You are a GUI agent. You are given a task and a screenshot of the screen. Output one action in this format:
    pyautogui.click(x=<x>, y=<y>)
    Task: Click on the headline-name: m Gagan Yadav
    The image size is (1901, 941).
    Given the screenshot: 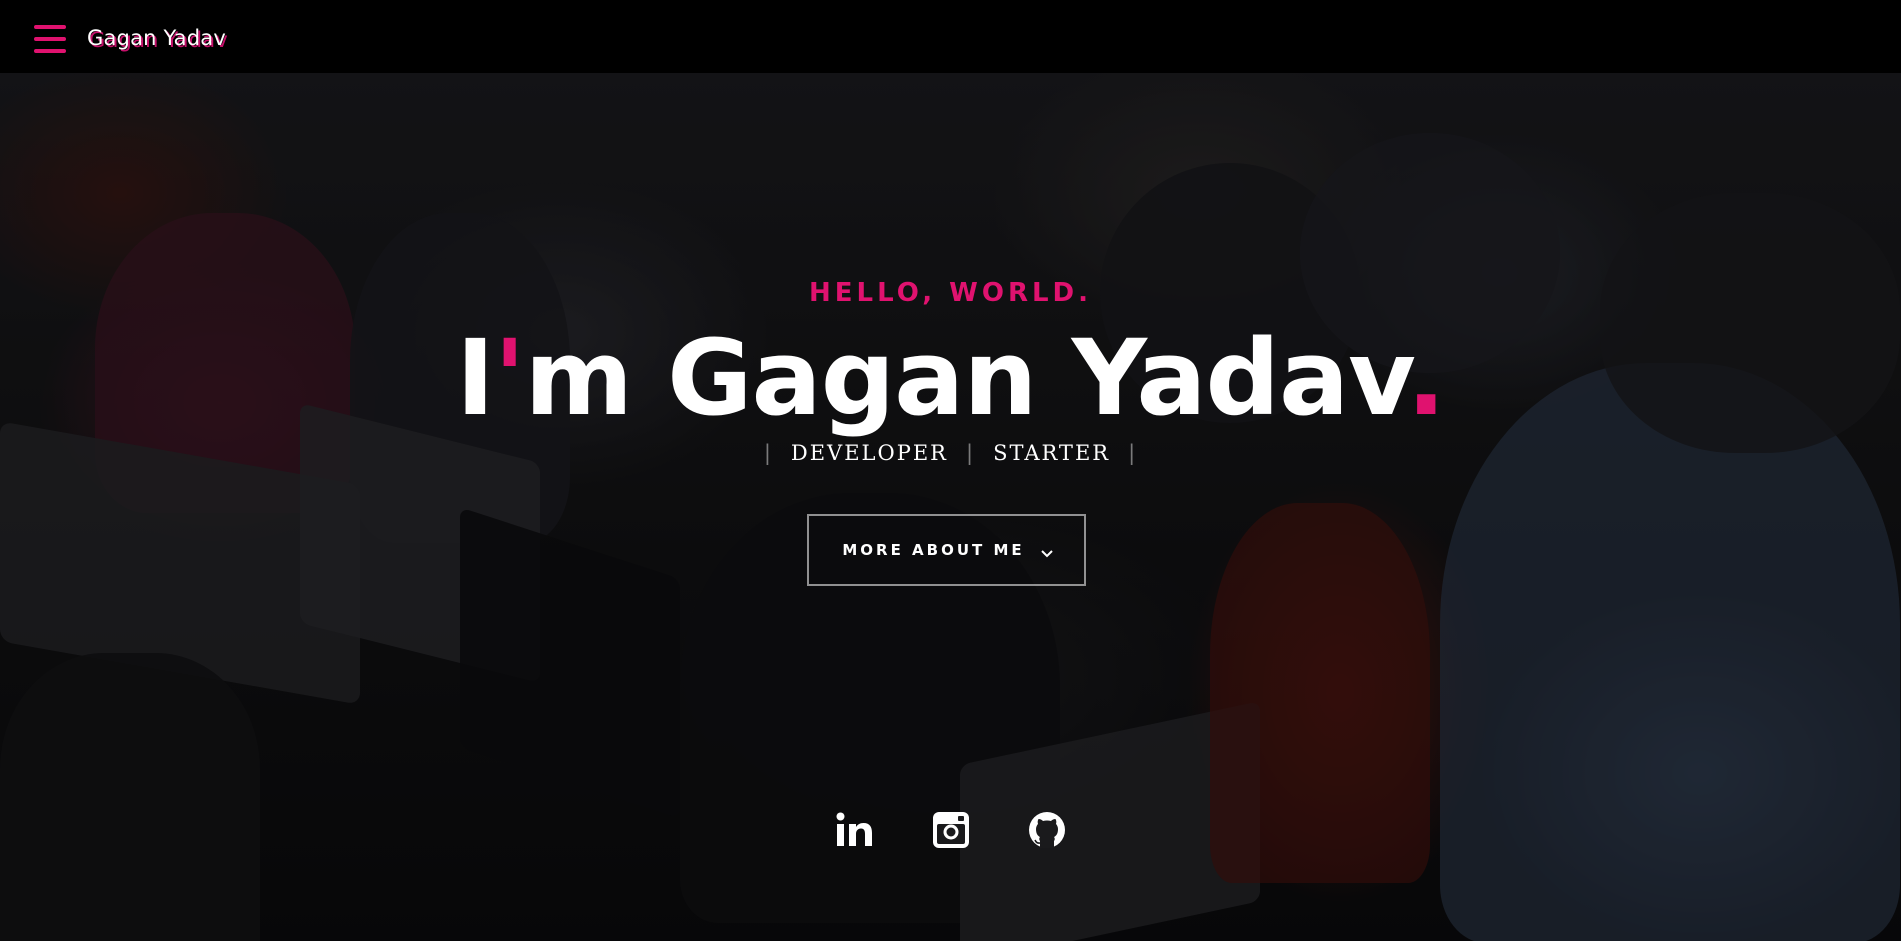 What is the action you would take?
    pyautogui.click(x=966, y=378)
    